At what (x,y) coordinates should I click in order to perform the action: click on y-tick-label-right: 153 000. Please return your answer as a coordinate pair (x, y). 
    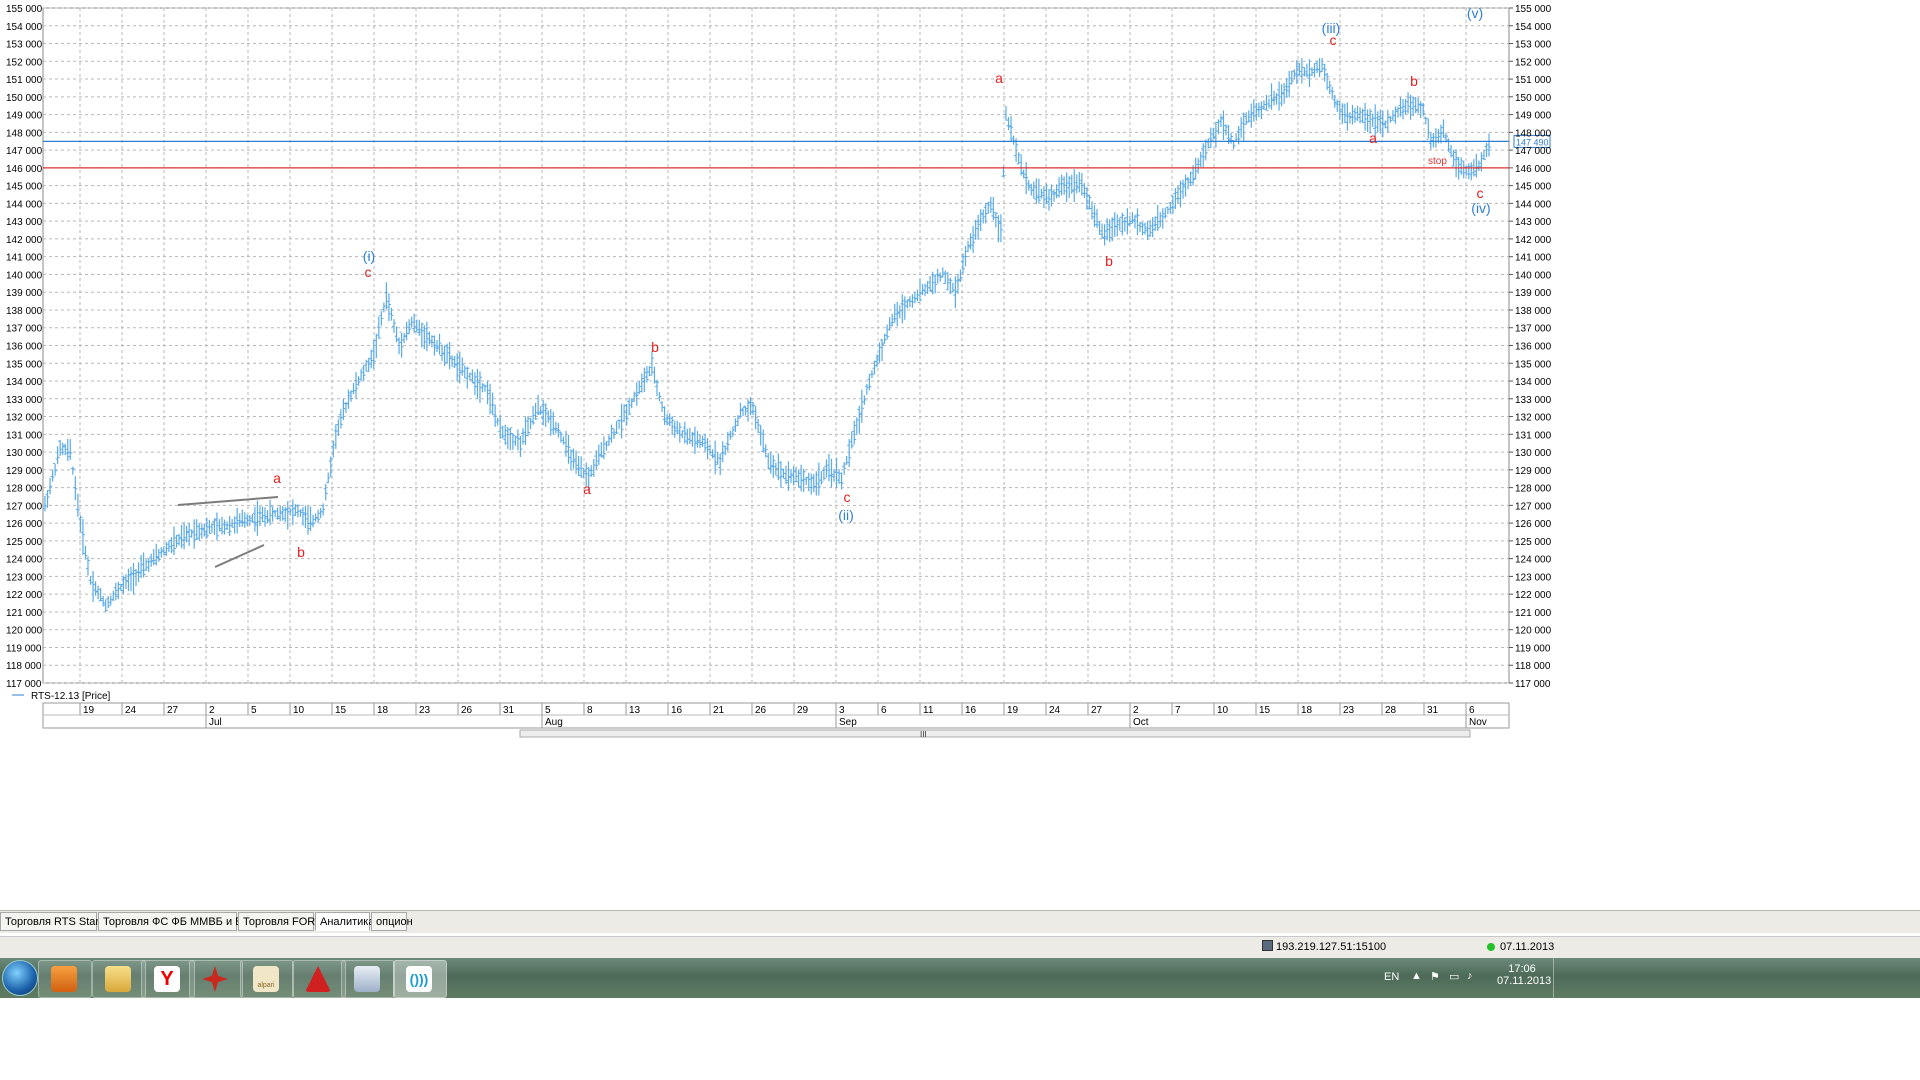
    Looking at the image, I should click on (1533, 45).